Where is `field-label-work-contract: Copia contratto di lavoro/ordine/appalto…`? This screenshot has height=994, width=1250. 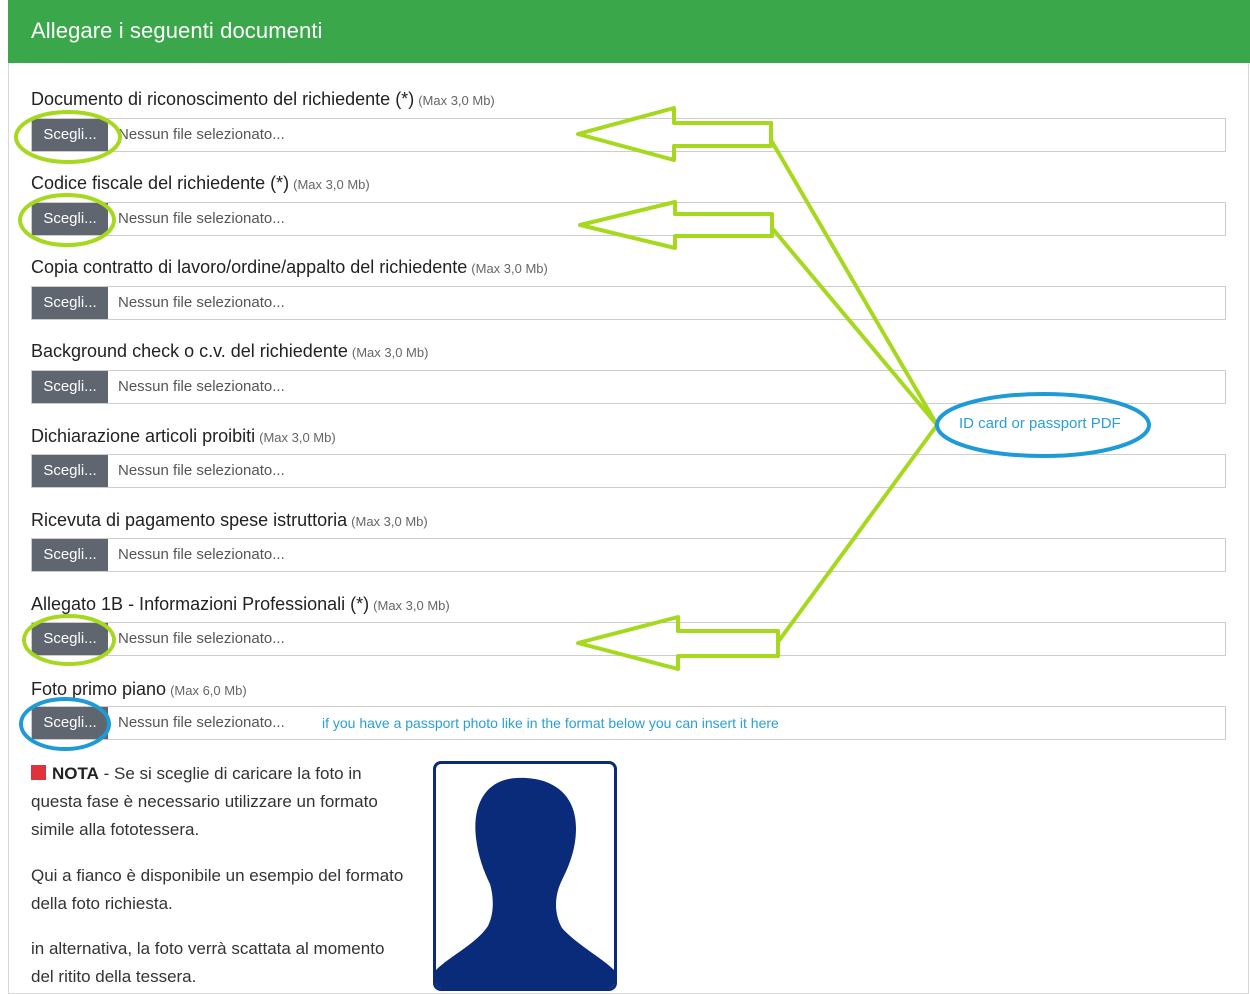
field-label-work-contract: Copia contratto di lavoro/ordine/appalto… is located at coordinates (289, 267).